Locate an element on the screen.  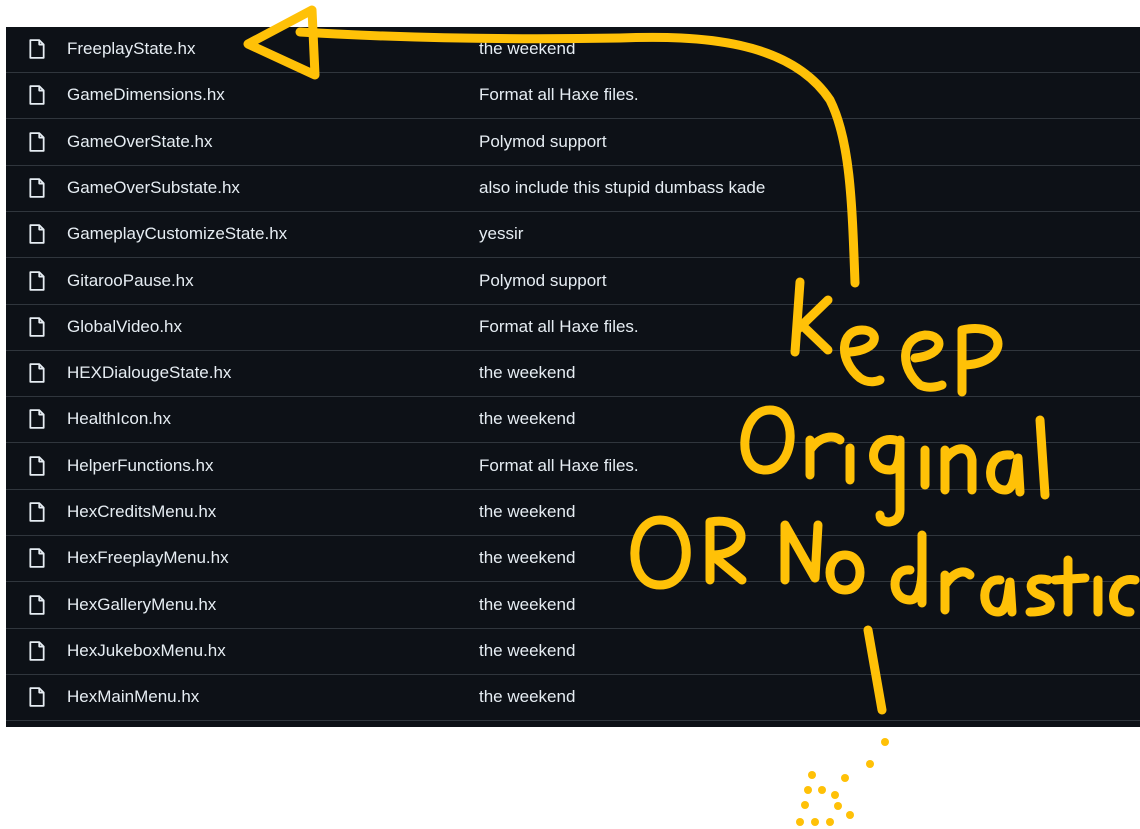
file-name-link: GitarooPause.hx is located at coordinates (130, 281).